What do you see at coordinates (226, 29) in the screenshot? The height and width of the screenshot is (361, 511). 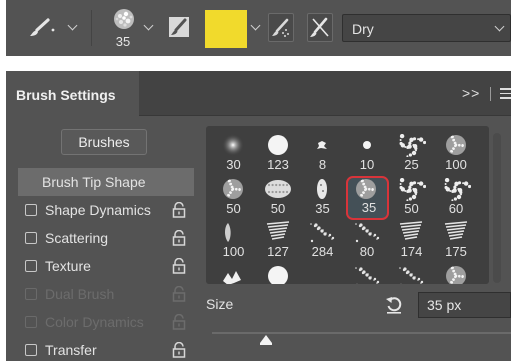 I see `foreground-color-swatch` at bounding box center [226, 29].